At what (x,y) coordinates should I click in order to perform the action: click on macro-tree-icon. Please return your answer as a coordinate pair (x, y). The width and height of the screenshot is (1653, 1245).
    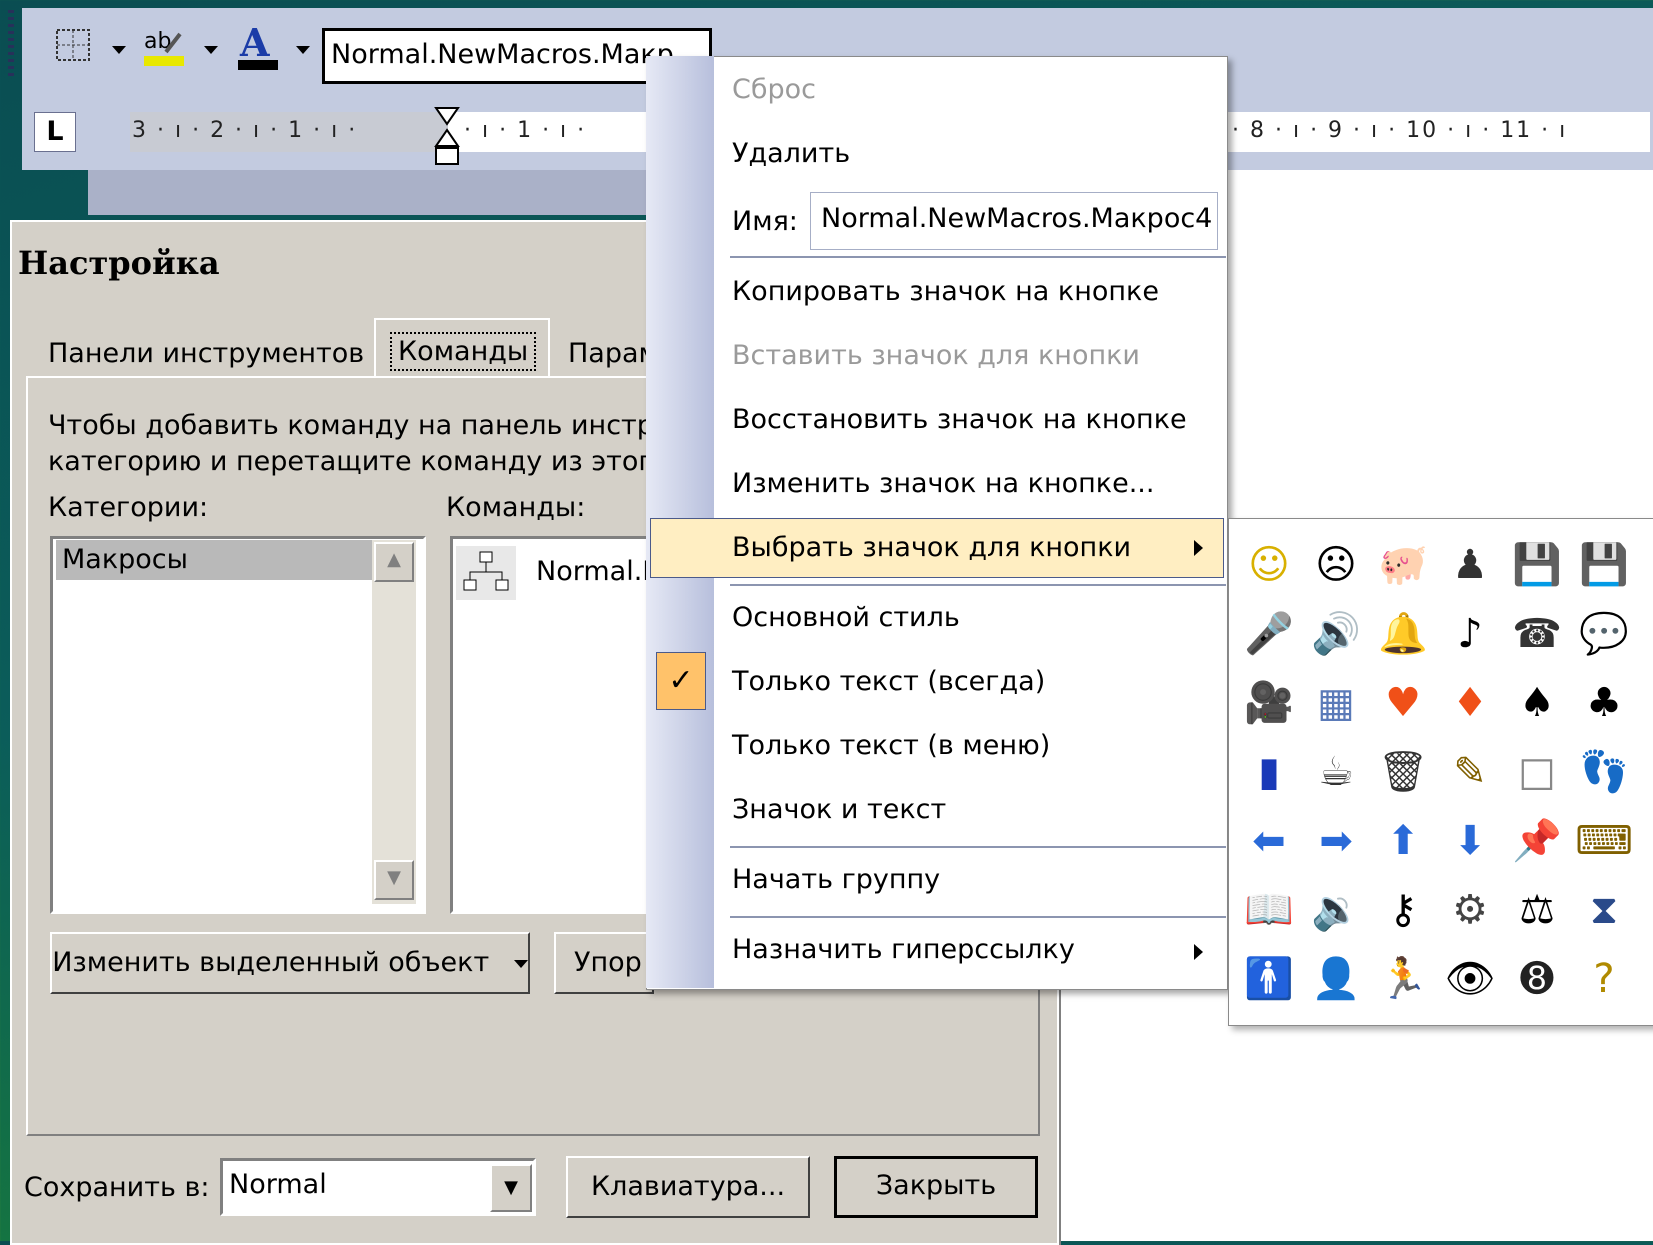
    Looking at the image, I should click on (486, 573).